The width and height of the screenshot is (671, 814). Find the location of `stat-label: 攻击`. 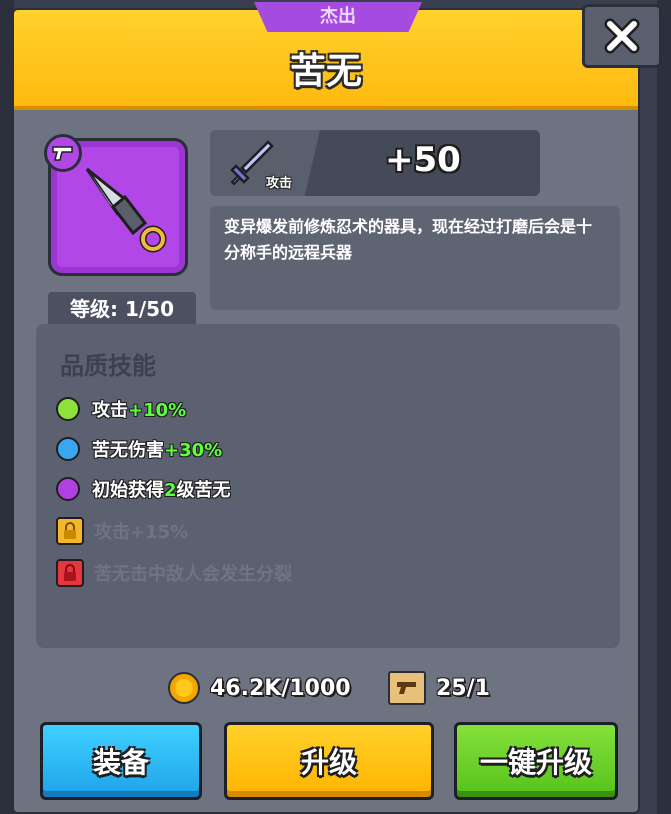

stat-label: 攻击 is located at coordinates (279, 183).